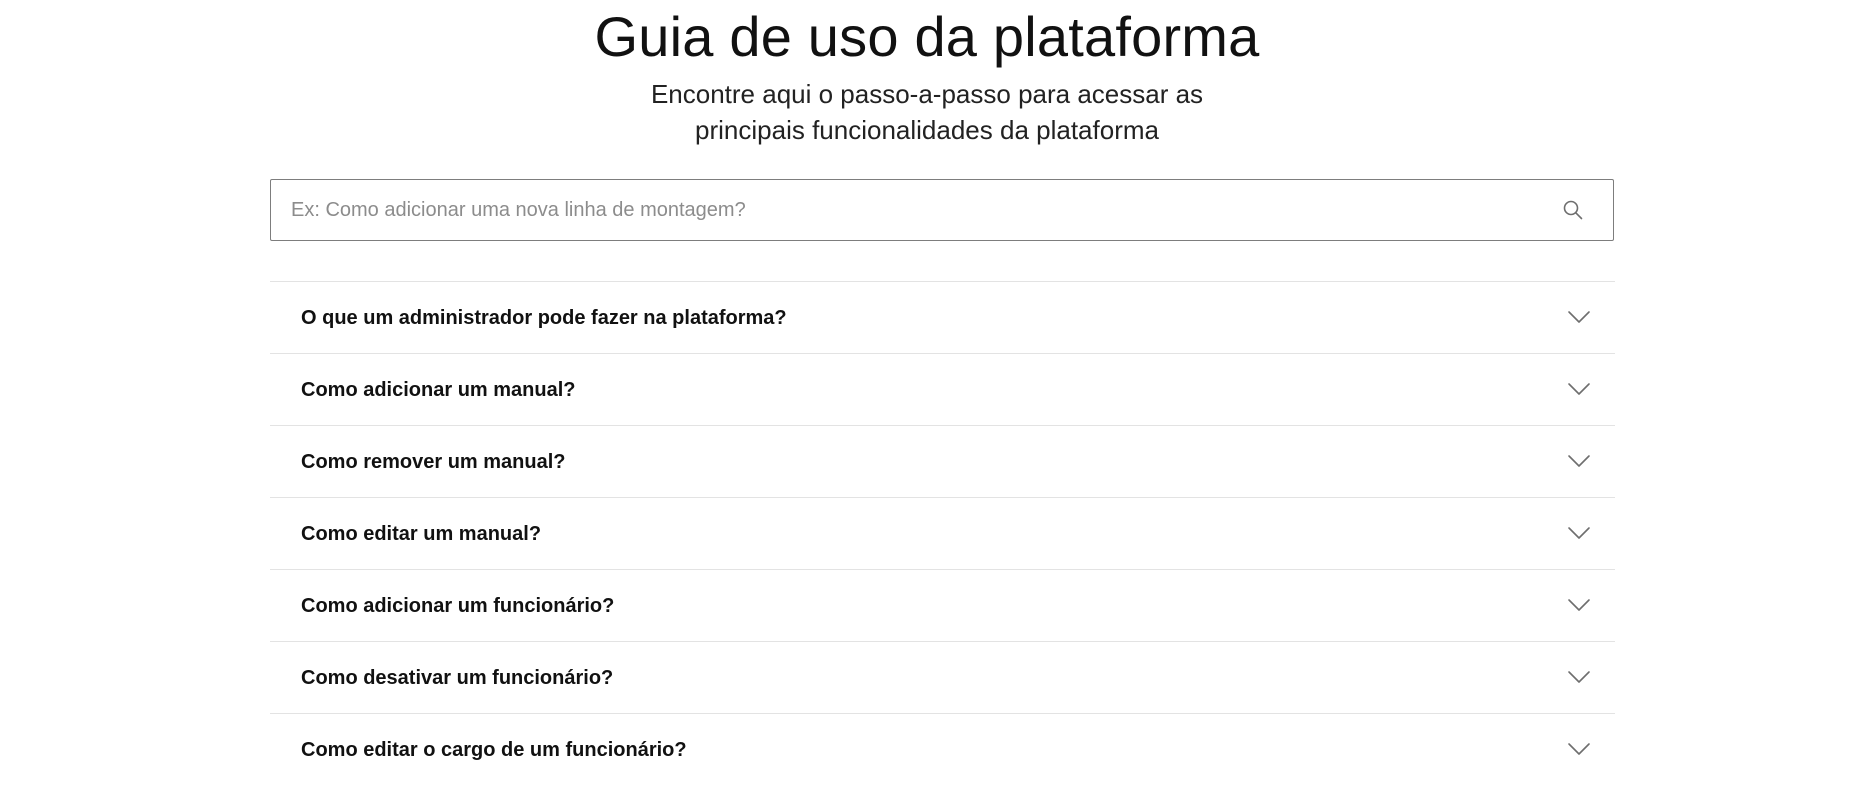 This screenshot has height=812, width=1854. What do you see at coordinates (438, 390) in the screenshot?
I see `faq-question: Como adicionar um manual?` at bounding box center [438, 390].